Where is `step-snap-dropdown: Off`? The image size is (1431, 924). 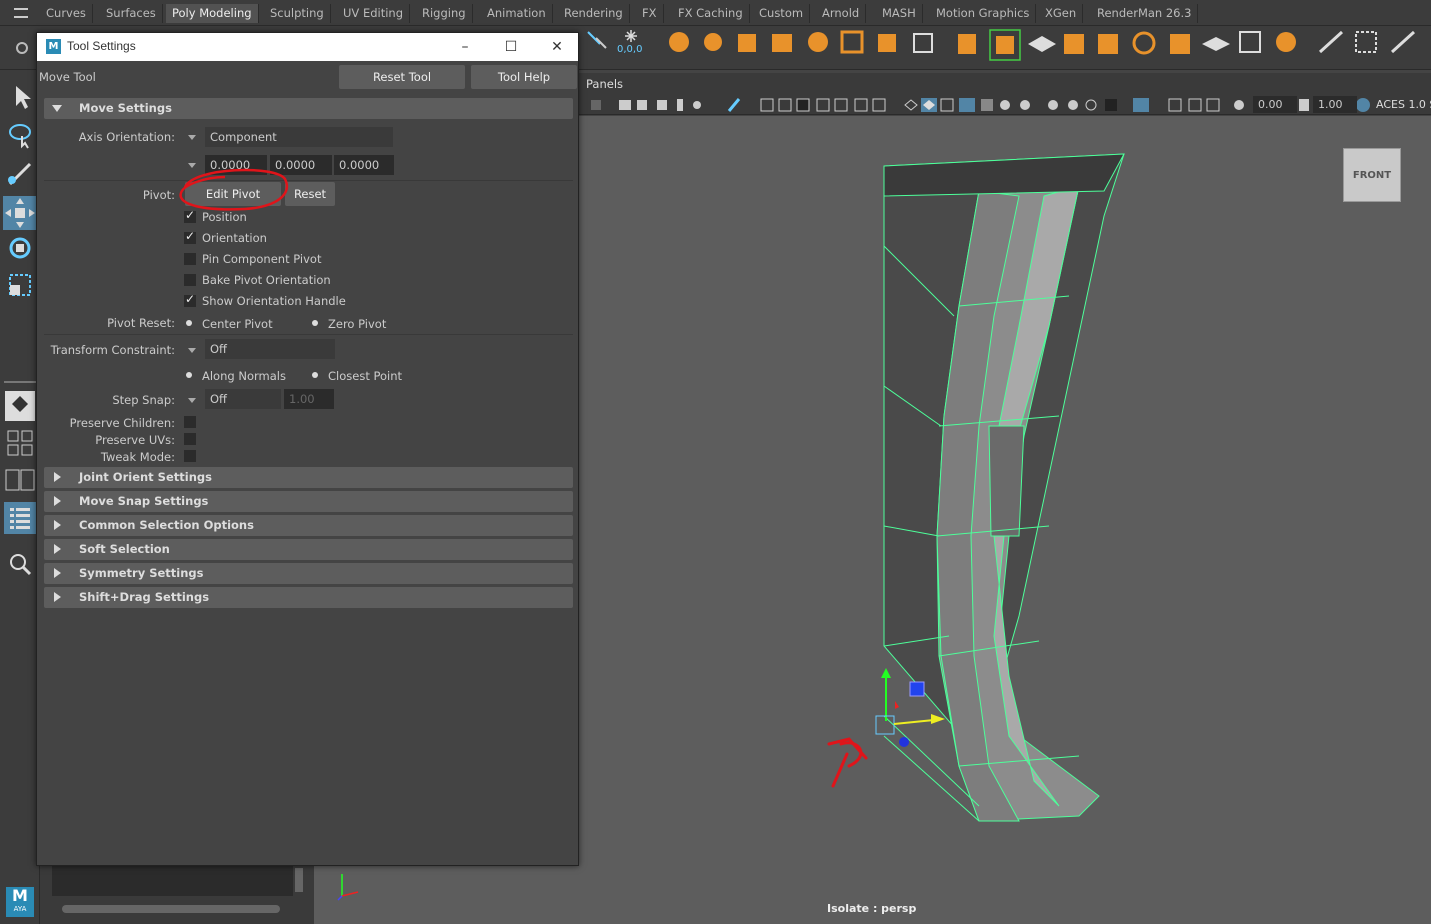 step-snap-dropdown: Off is located at coordinates (243, 399).